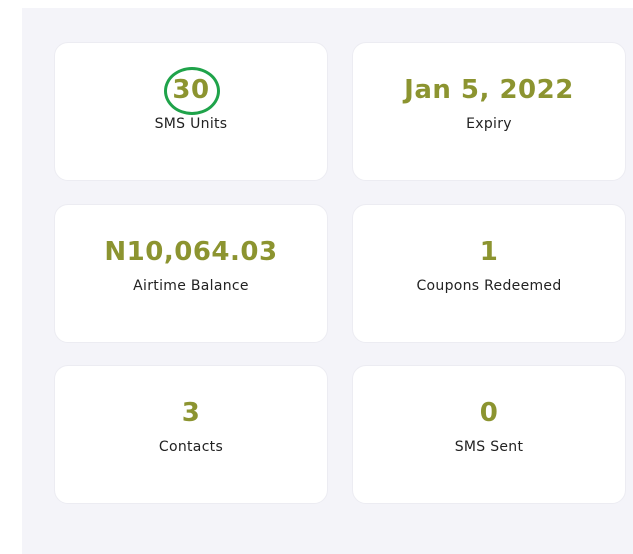 This screenshot has width=633, height=554. Describe the element at coordinates (191, 252) in the screenshot. I see `stat-value: N10,064.03` at that location.